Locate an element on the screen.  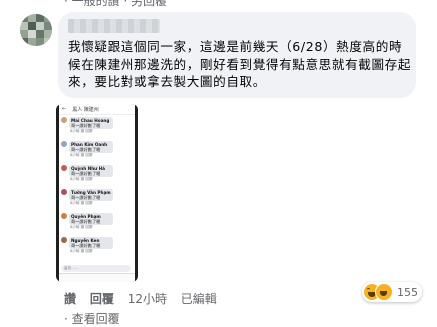
comment-timestamp: 12小時 is located at coordinates (147, 299).